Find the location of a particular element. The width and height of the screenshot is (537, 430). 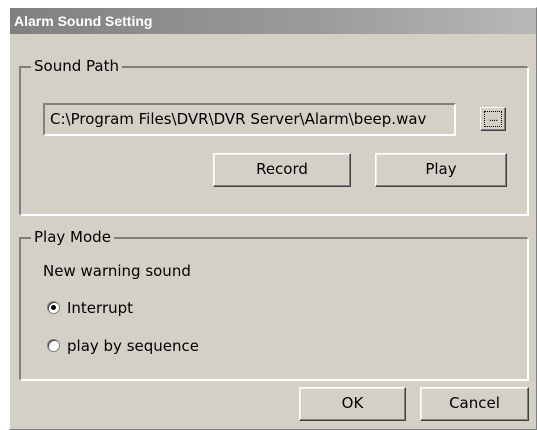

ok-button: OK is located at coordinates (352, 404).